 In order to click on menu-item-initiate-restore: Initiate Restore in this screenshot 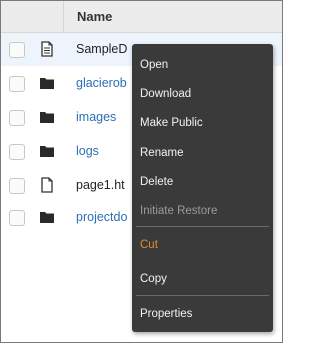, I will do `click(179, 211)`.